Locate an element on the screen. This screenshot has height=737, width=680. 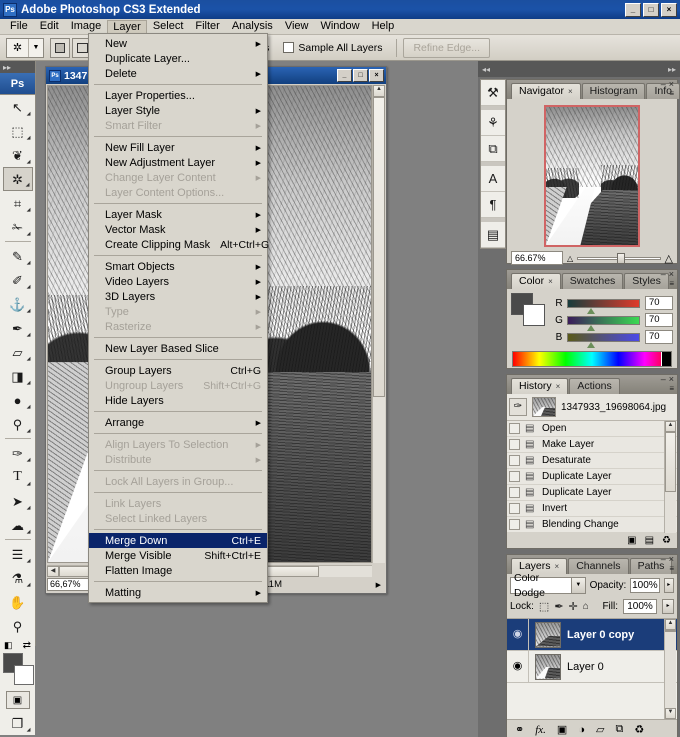
new-group-icon: ▱ is located at coordinates (600, 729).